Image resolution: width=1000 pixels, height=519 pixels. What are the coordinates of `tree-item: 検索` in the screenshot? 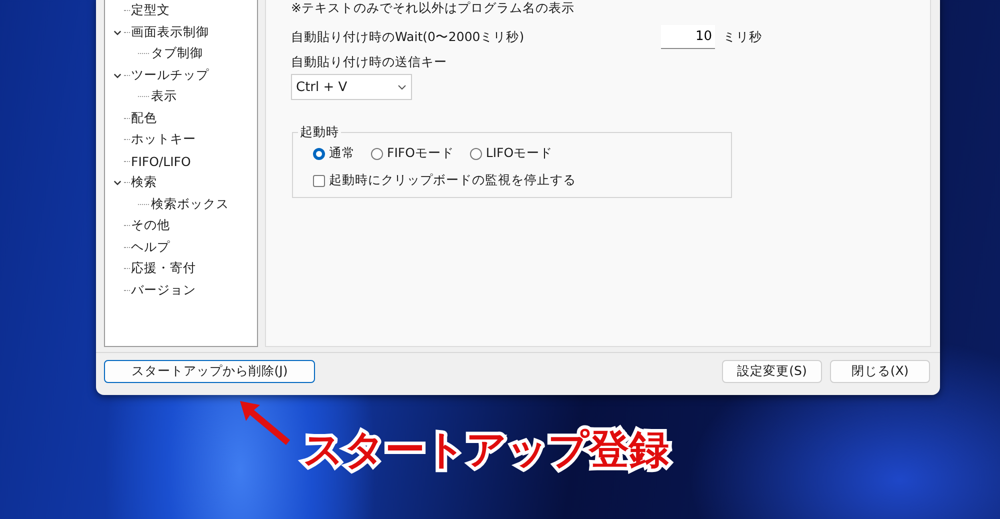 It's located at (144, 183).